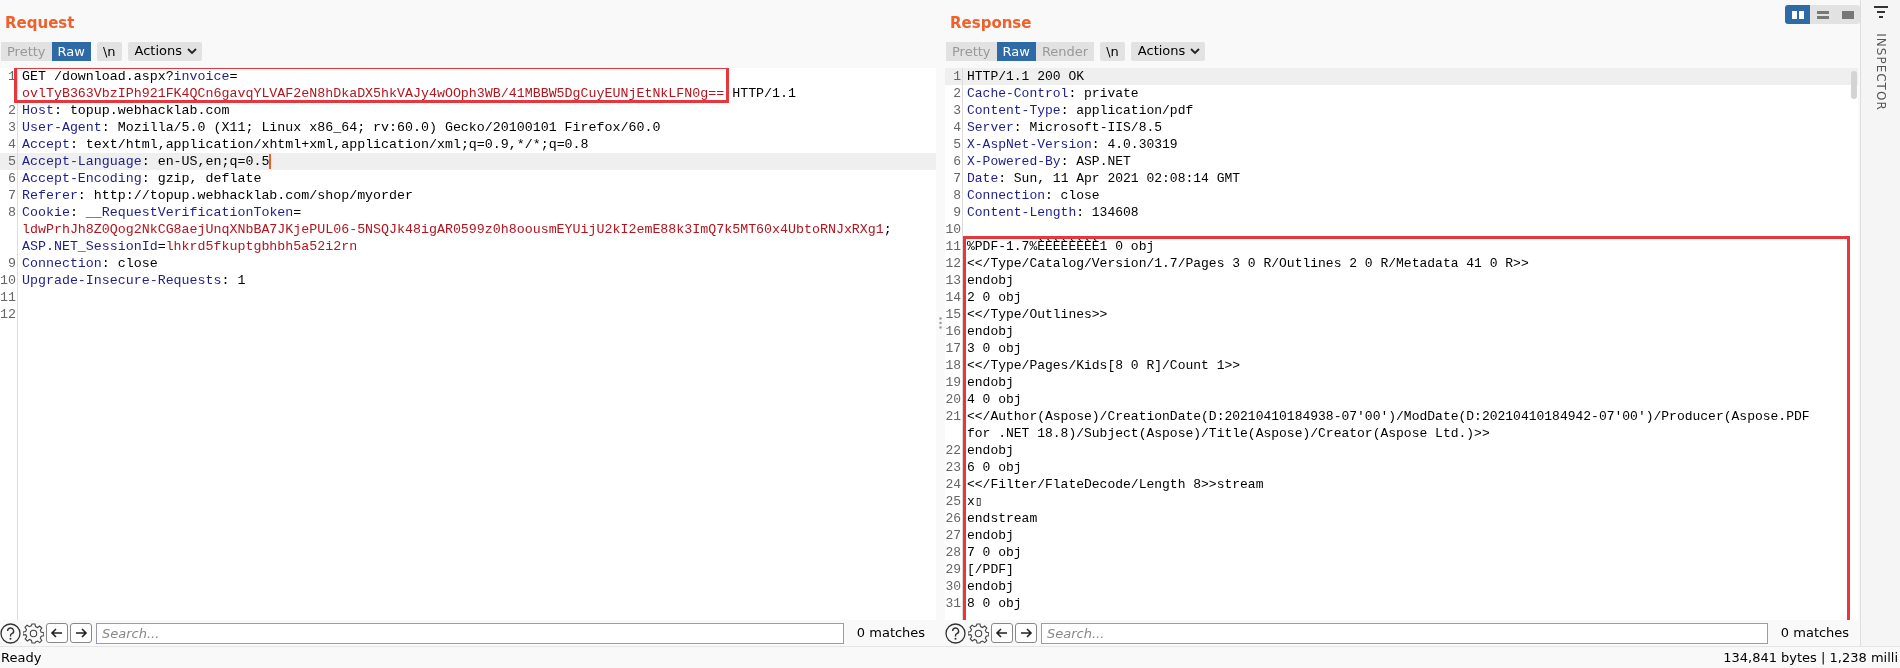 The height and width of the screenshot is (668, 1900). Describe the element at coordinates (146, 161) in the screenshot. I see `code-line: Accept-Language: en-US,en;q=0.5` at that location.